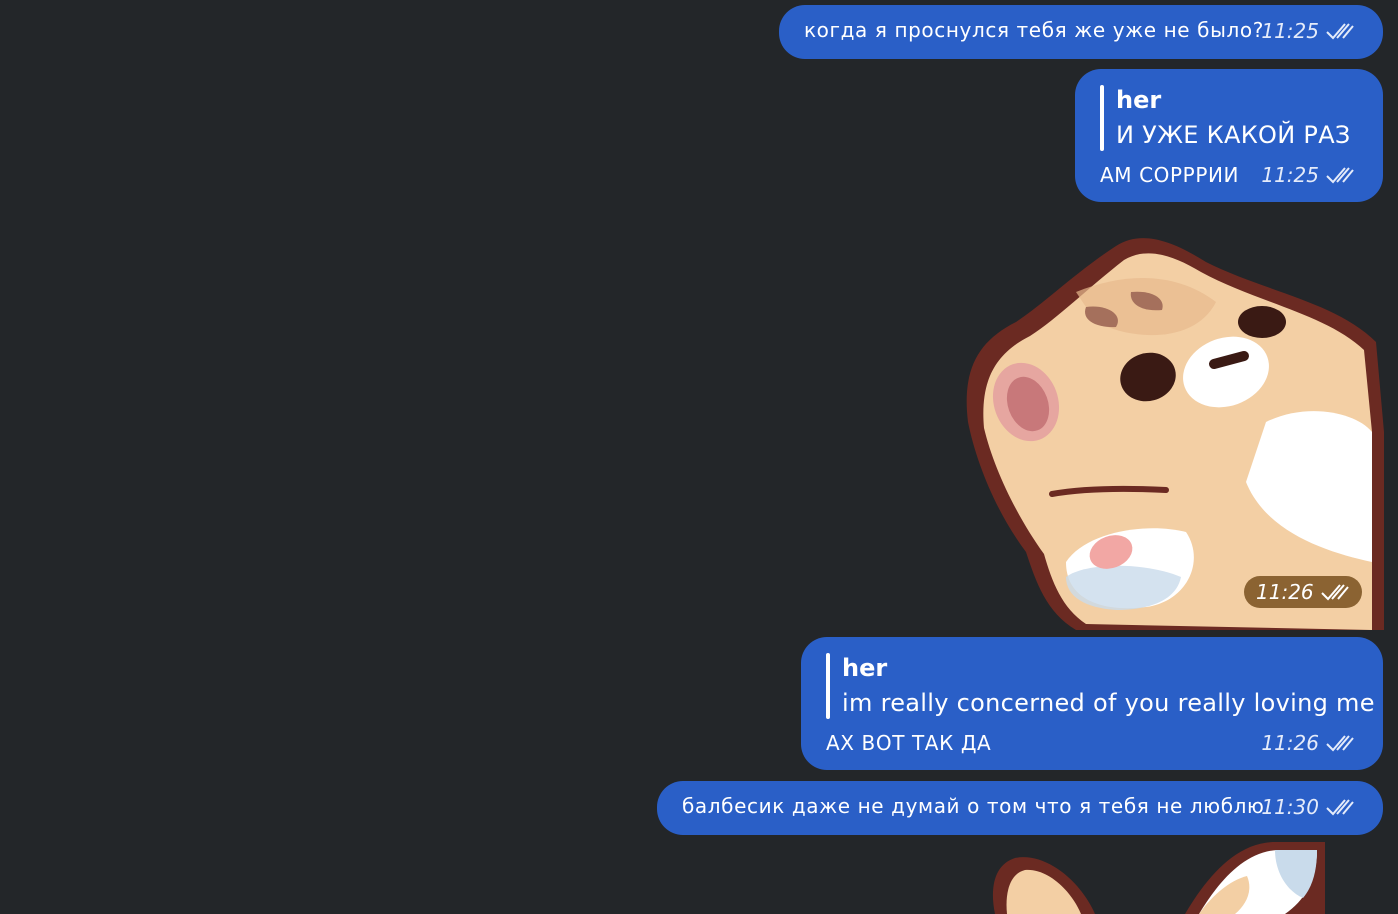 The height and width of the screenshot is (914, 1398). I want to click on outgoing-message: her И УЖЕ КАКОЙ РАЗ АМ СОРРРИИ 11:25, so click(1229, 135).